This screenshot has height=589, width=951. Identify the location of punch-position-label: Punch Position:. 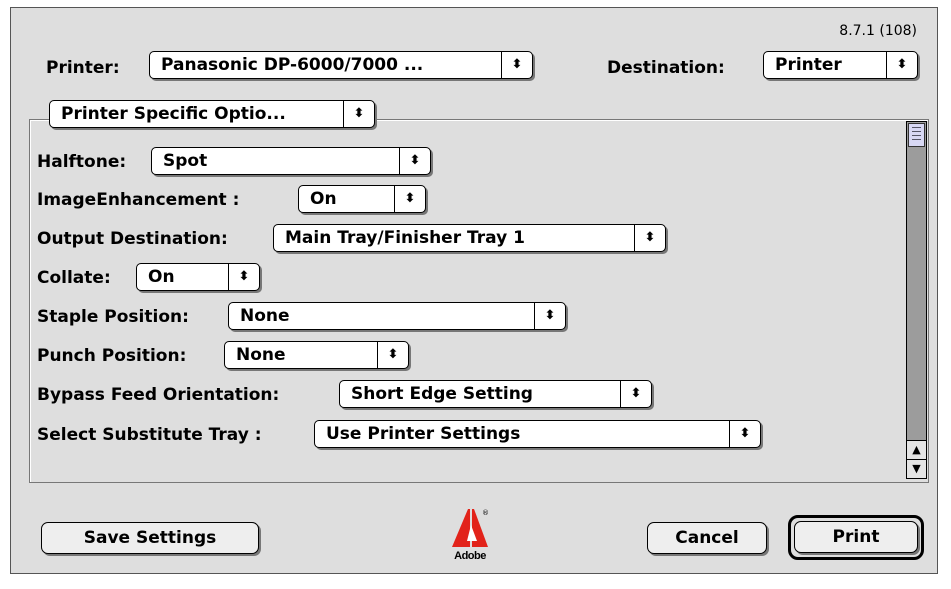
(112, 356).